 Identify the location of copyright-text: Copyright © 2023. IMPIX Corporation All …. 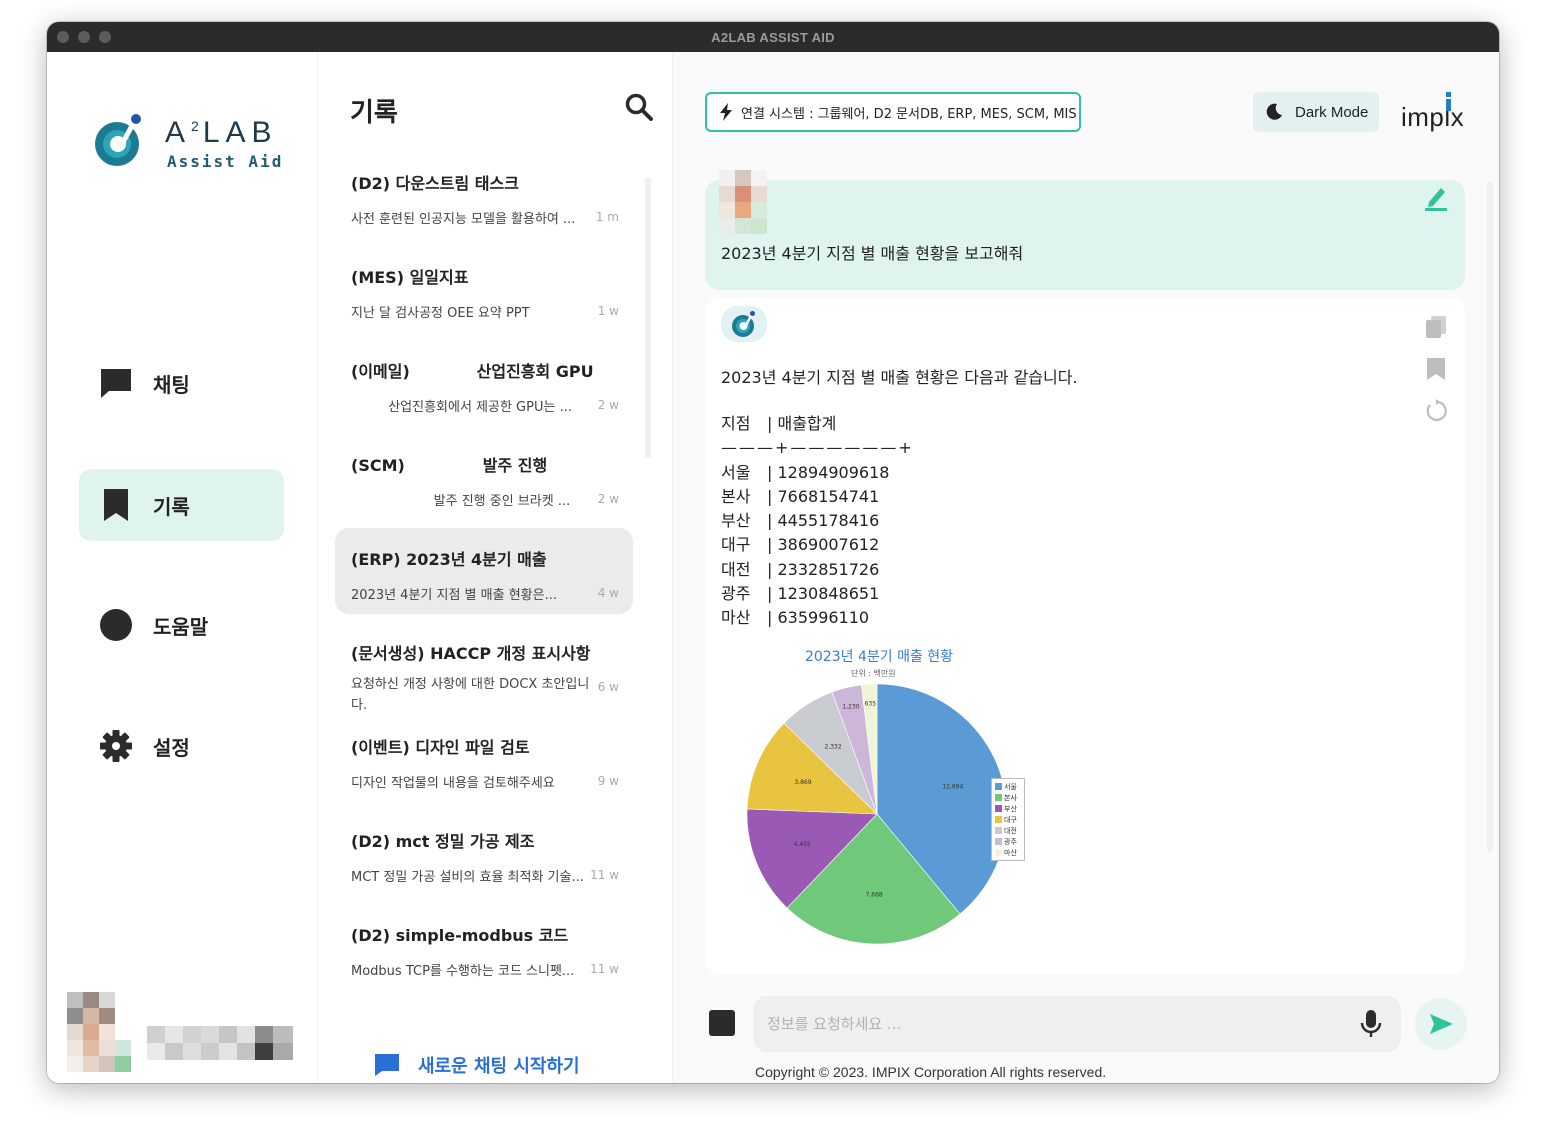
(931, 1072).